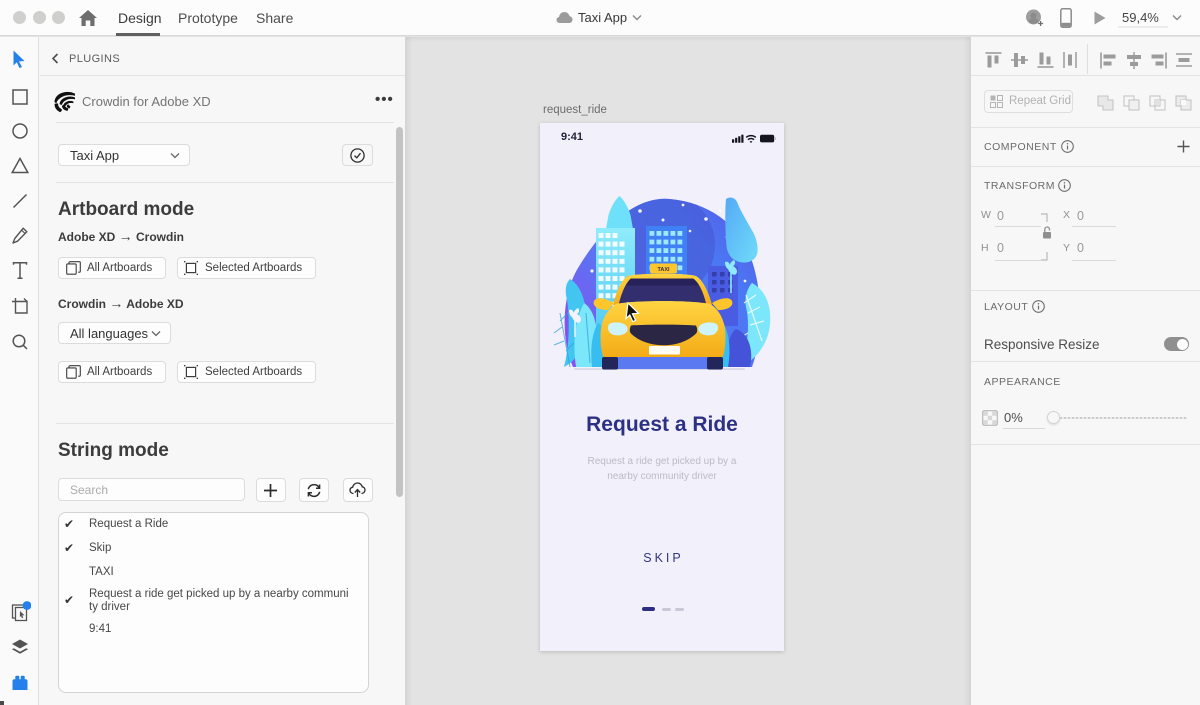  What do you see at coordinates (663, 270) in the screenshot?
I see `svg-text: TAXI` at bounding box center [663, 270].